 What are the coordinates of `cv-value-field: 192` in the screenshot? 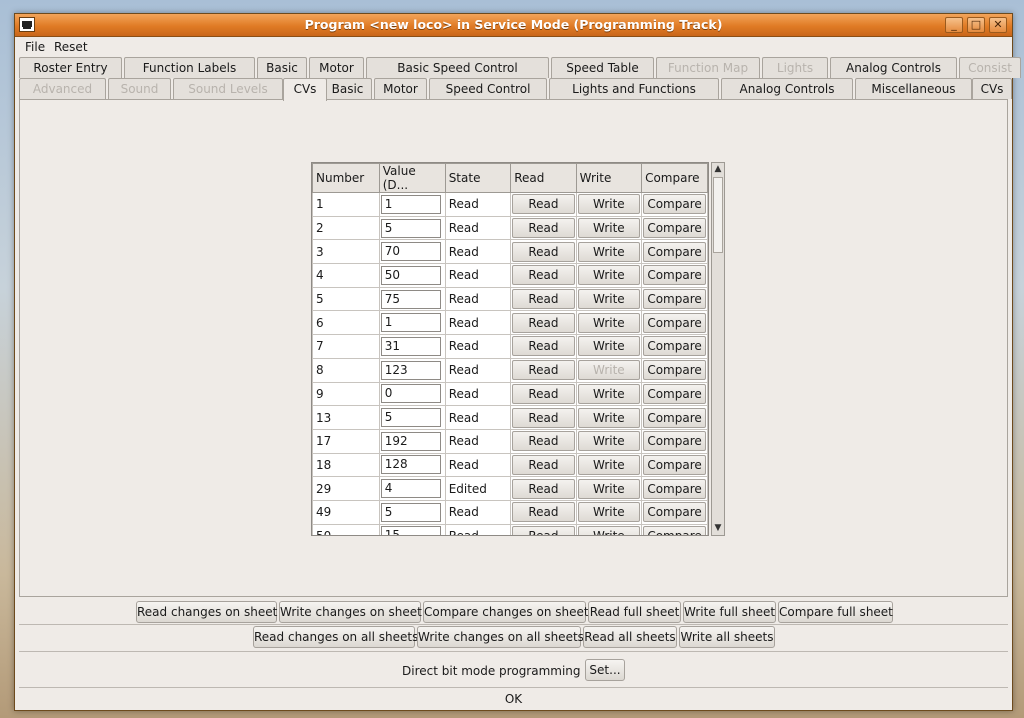 It's located at (410, 441).